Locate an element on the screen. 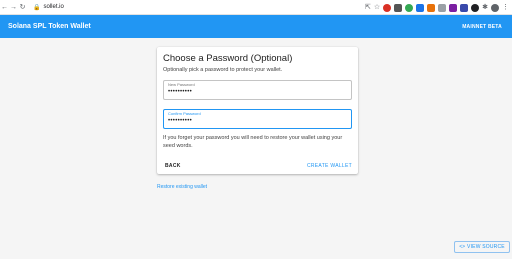 This screenshot has height=259, width=512. confirm-password-field: Confirm Password •••••••••• is located at coordinates (257, 119).